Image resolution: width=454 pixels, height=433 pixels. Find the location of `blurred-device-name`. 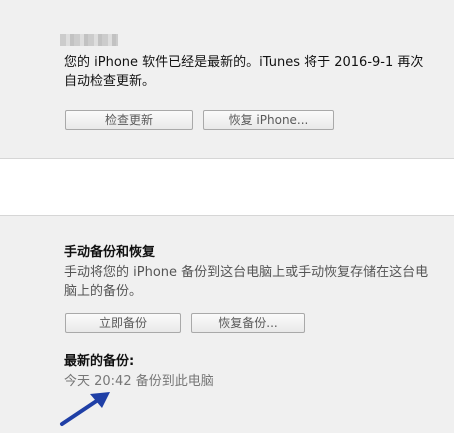

blurred-device-name is located at coordinates (89, 40).